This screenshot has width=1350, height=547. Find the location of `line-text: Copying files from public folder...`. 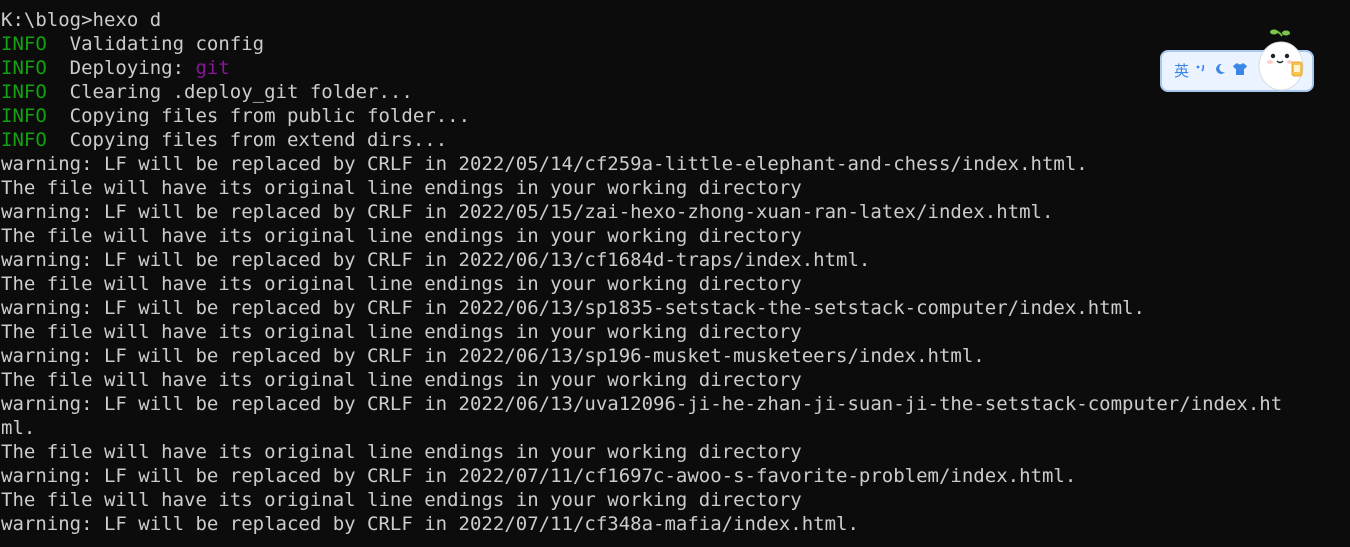

line-text: Copying files from public folder... is located at coordinates (258, 116).